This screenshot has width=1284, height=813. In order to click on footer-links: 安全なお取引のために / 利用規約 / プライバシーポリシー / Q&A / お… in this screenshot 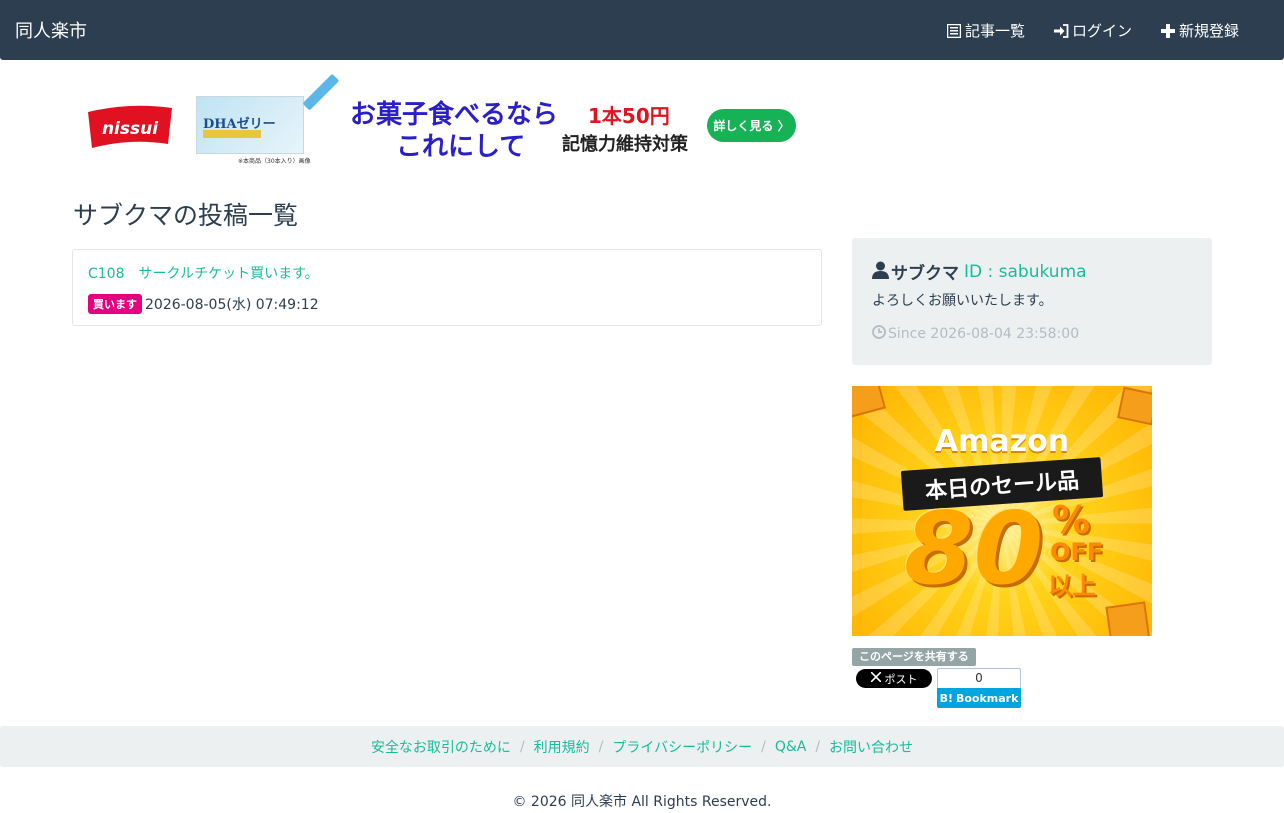, I will do `click(642, 746)`.